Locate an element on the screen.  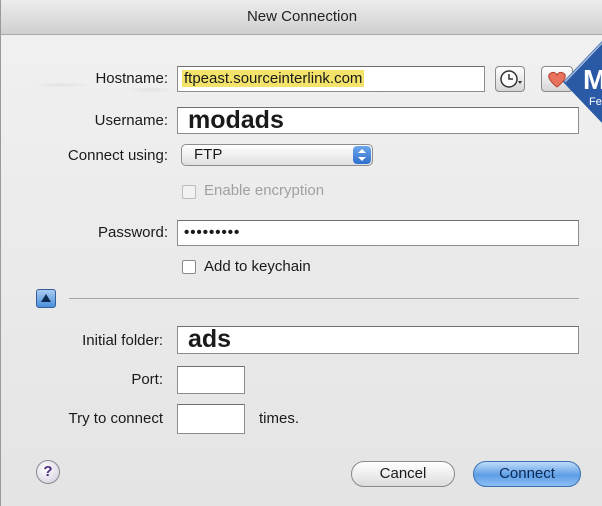
cancel-button: Cancel is located at coordinates (403, 474).